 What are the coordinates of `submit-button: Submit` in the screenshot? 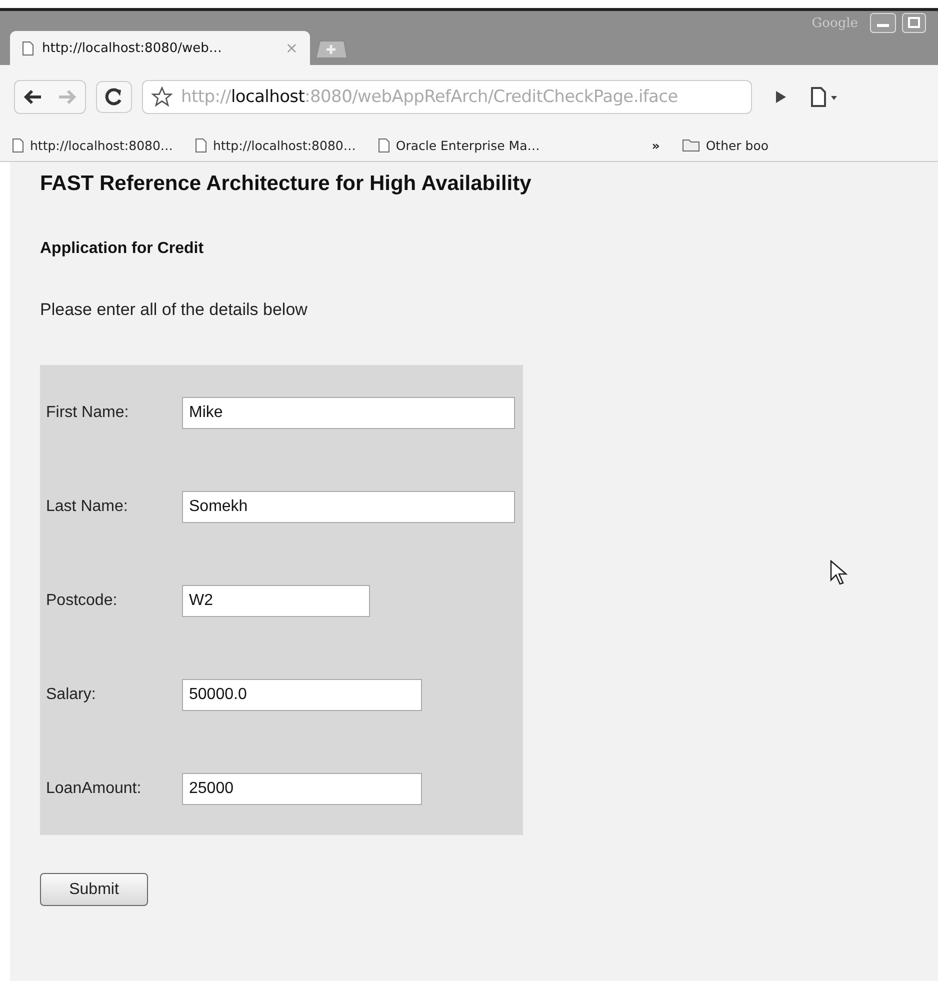 It's located at (94, 889).